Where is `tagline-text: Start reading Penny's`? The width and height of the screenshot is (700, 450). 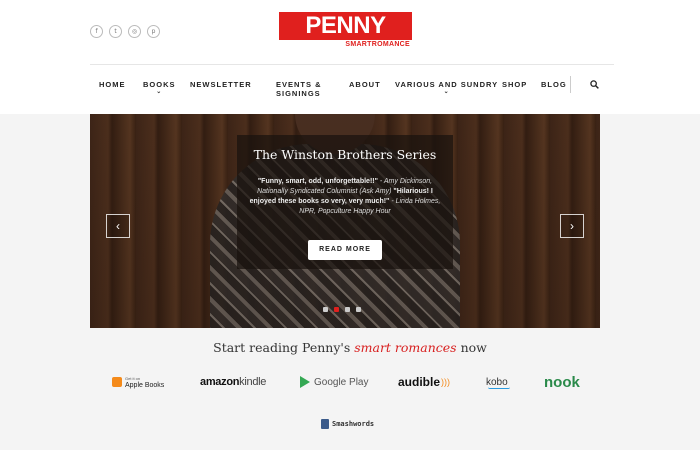
tagline-text: Start reading Penny's is located at coordinates (284, 347).